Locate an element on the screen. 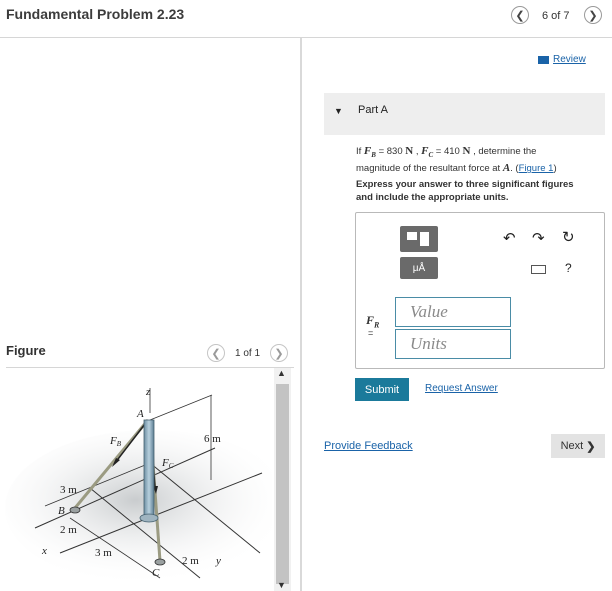 The width and height of the screenshot is (612, 591). pole is located at coordinates (149, 468).